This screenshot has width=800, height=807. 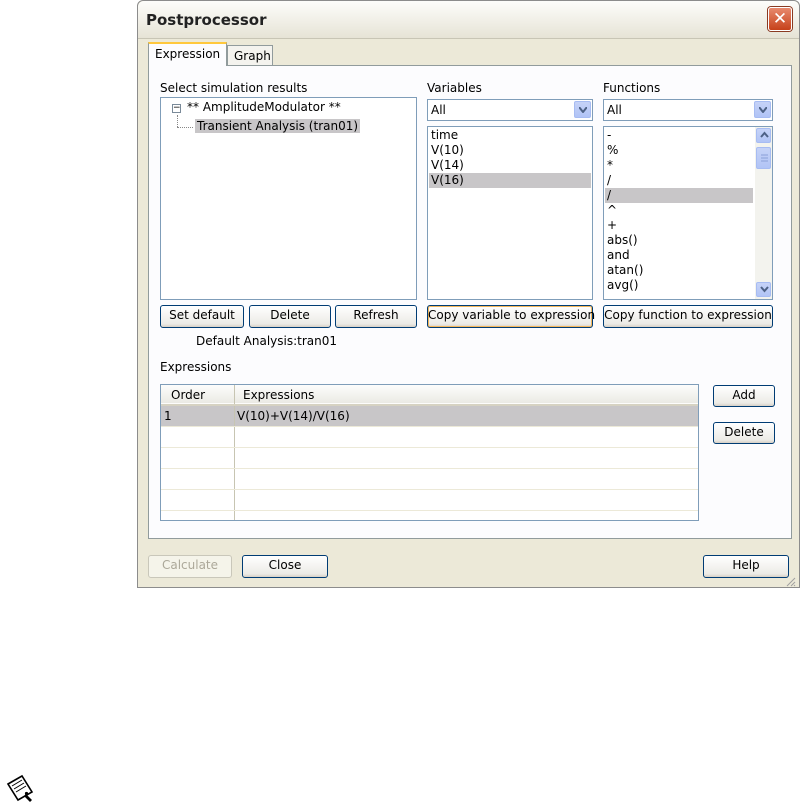 I want to click on variables-filter-select: All, so click(x=510, y=110).